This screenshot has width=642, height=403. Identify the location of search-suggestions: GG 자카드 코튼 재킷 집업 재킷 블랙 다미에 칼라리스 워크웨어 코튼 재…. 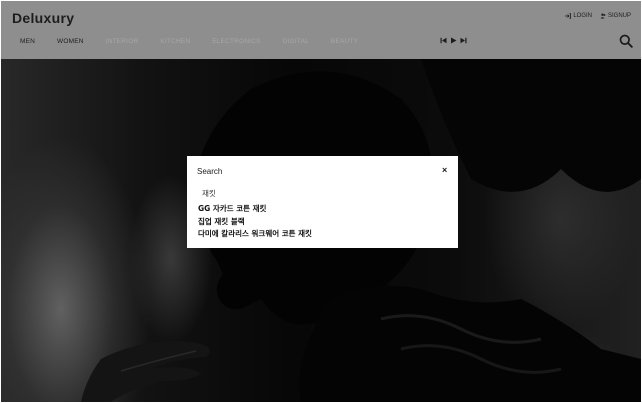
(255, 222).